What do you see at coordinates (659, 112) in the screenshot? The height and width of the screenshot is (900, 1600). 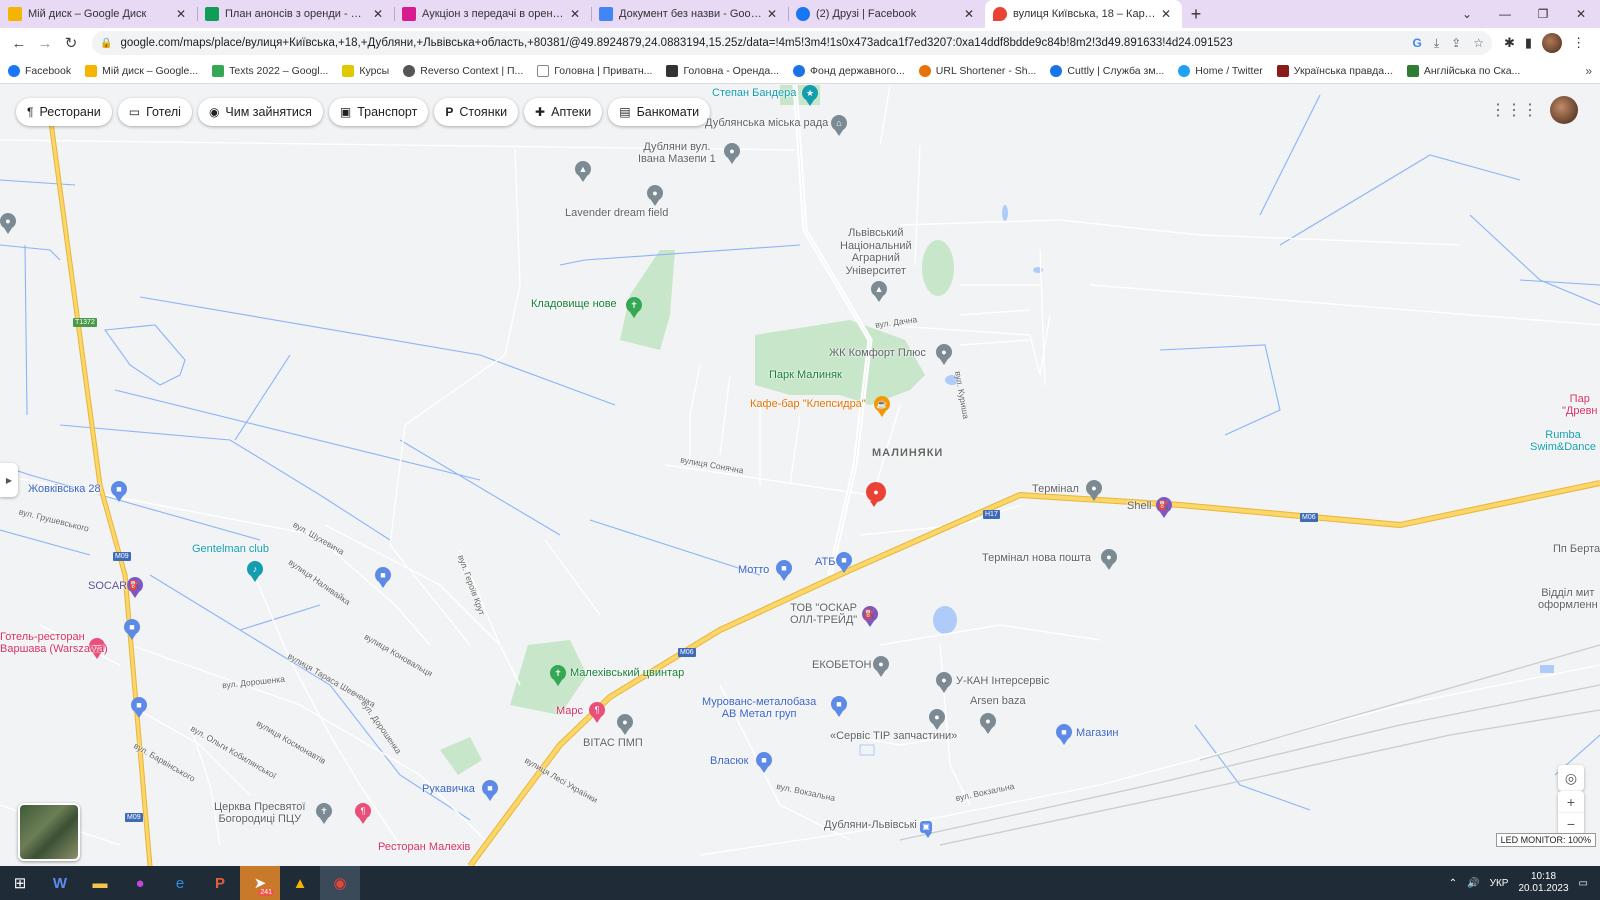 I see `chip-atms: ▤ Банкомати` at bounding box center [659, 112].